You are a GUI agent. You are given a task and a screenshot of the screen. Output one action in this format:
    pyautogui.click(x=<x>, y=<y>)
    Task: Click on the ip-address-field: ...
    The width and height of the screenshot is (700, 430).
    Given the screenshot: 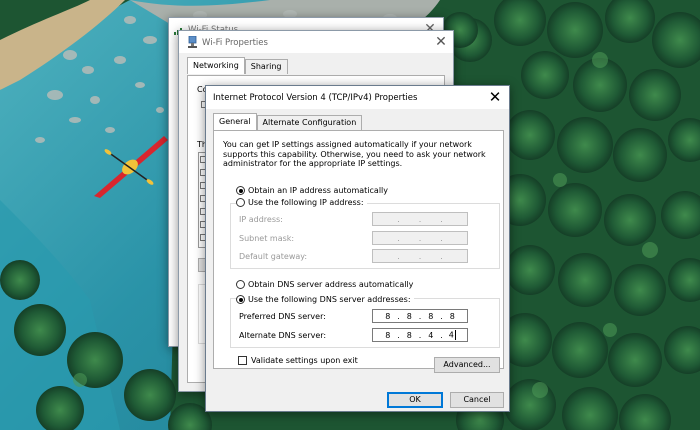 What is the action you would take?
    pyautogui.click(x=420, y=219)
    